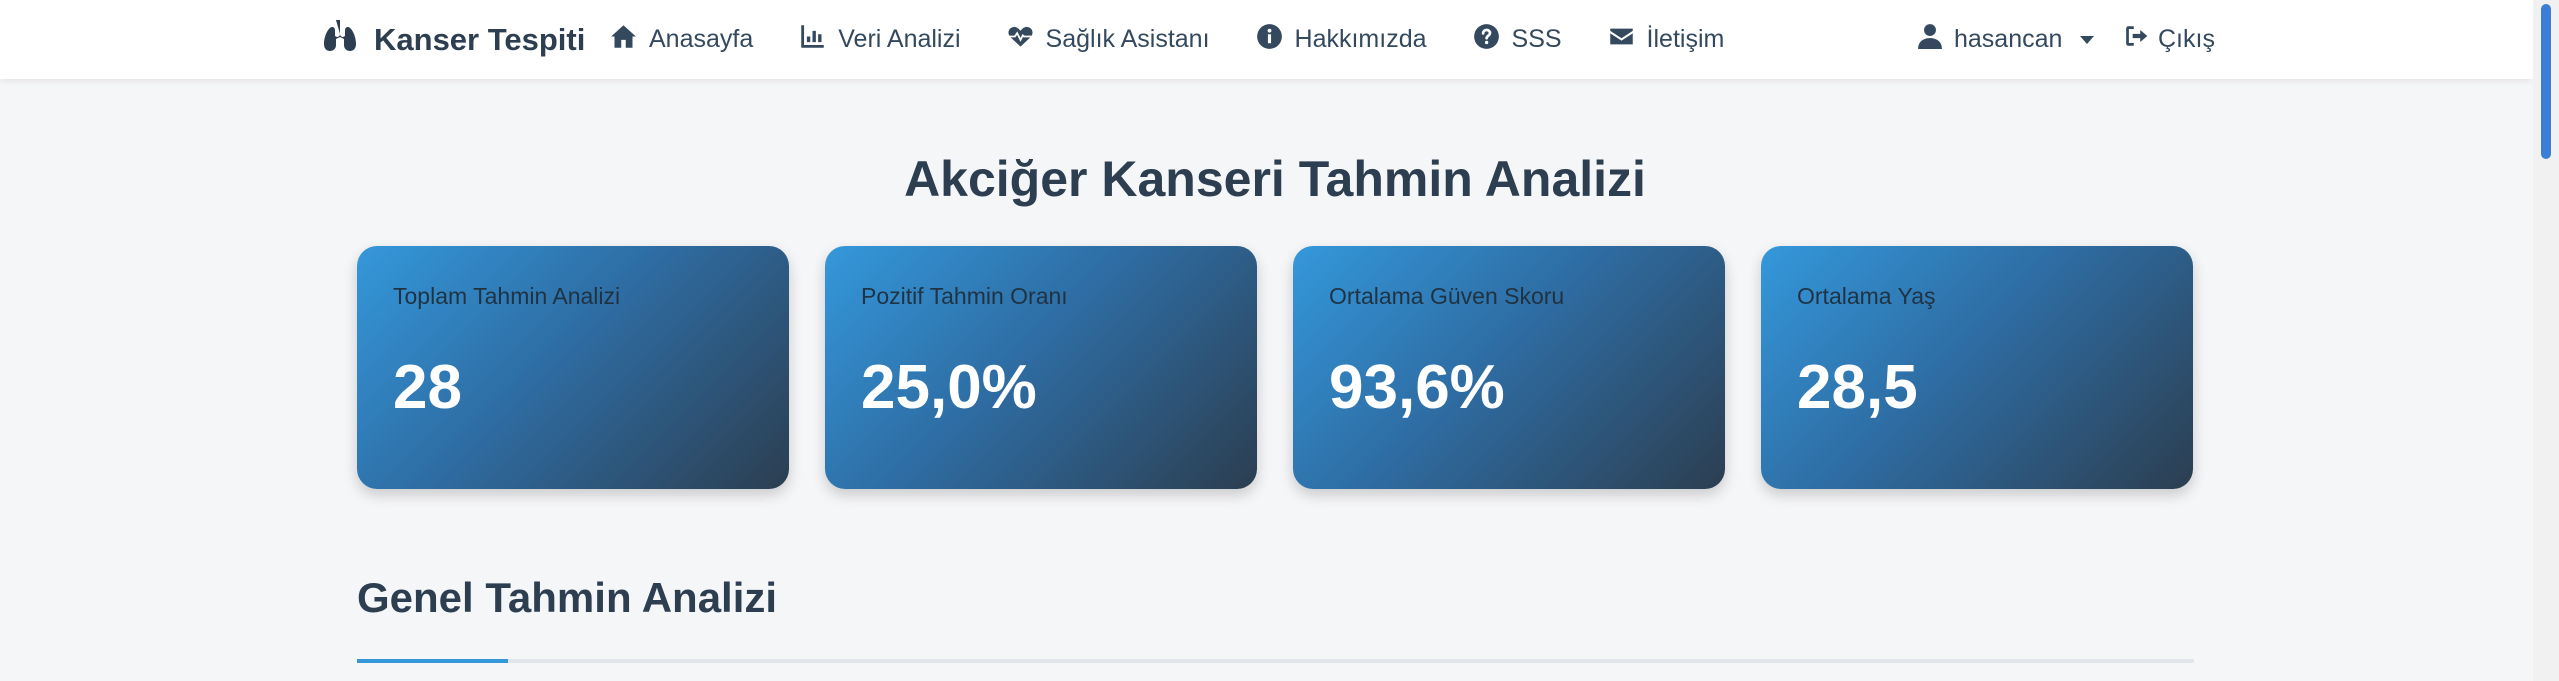 The width and height of the screenshot is (2559, 681). I want to click on stat-card-confidence-score: Ortalama Güven Skoru 93,6%, so click(1509, 367).